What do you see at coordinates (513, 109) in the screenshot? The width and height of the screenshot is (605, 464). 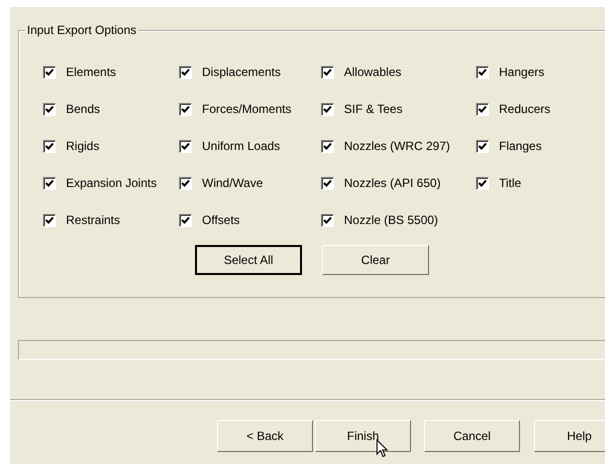 I see `option-checkbox: Reducers` at bounding box center [513, 109].